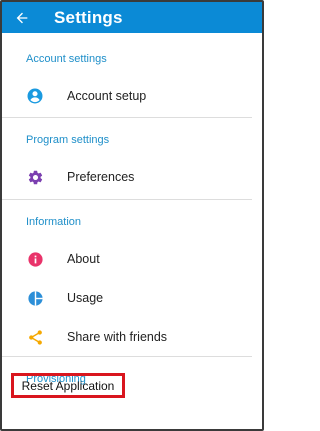 This screenshot has width=320, height=431. Describe the element at coordinates (35, 298) in the screenshot. I see `pie-chart-icon` at that location.